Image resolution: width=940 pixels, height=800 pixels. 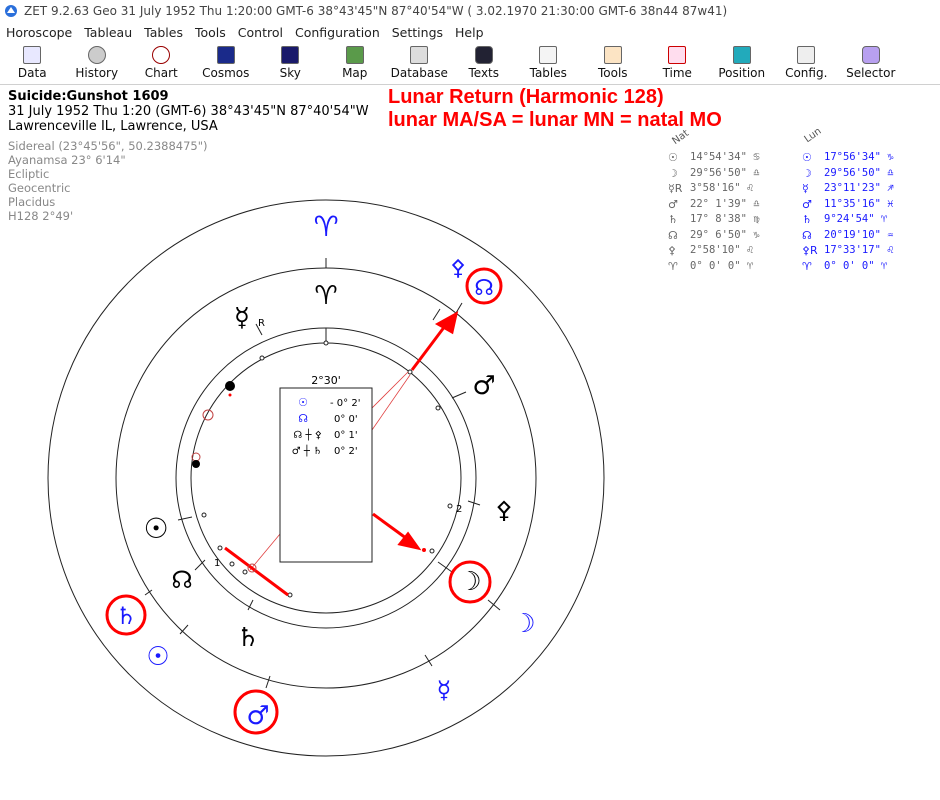 What do you see at coordinates (157, 657) in the screenshot?
I see `sun-lunar-icon: ☉` at bounding box center [157, 657].